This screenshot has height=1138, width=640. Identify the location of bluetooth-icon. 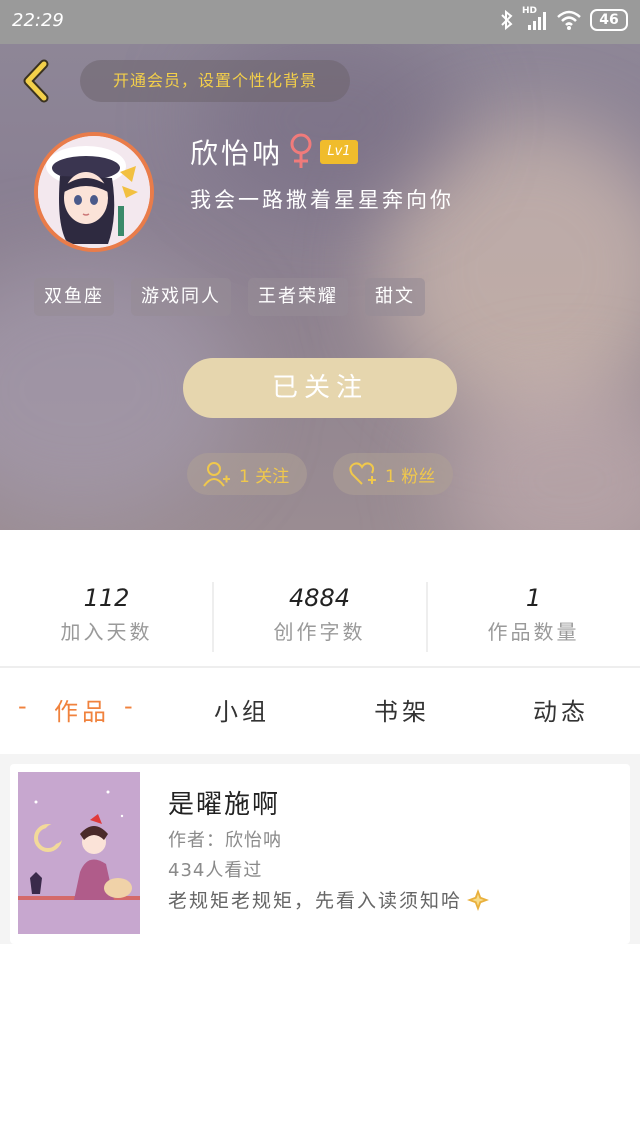
(507, 20).